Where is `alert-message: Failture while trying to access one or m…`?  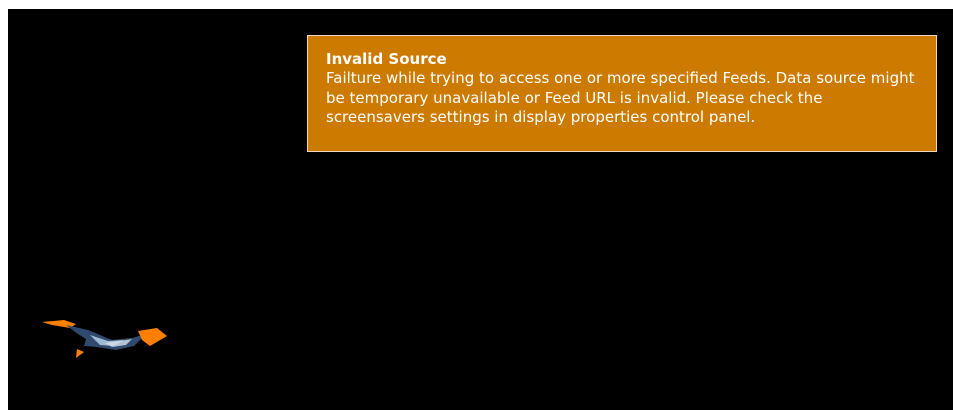
alert-message: Failture while trying to access one or m… is located at coordinates (620, 97).